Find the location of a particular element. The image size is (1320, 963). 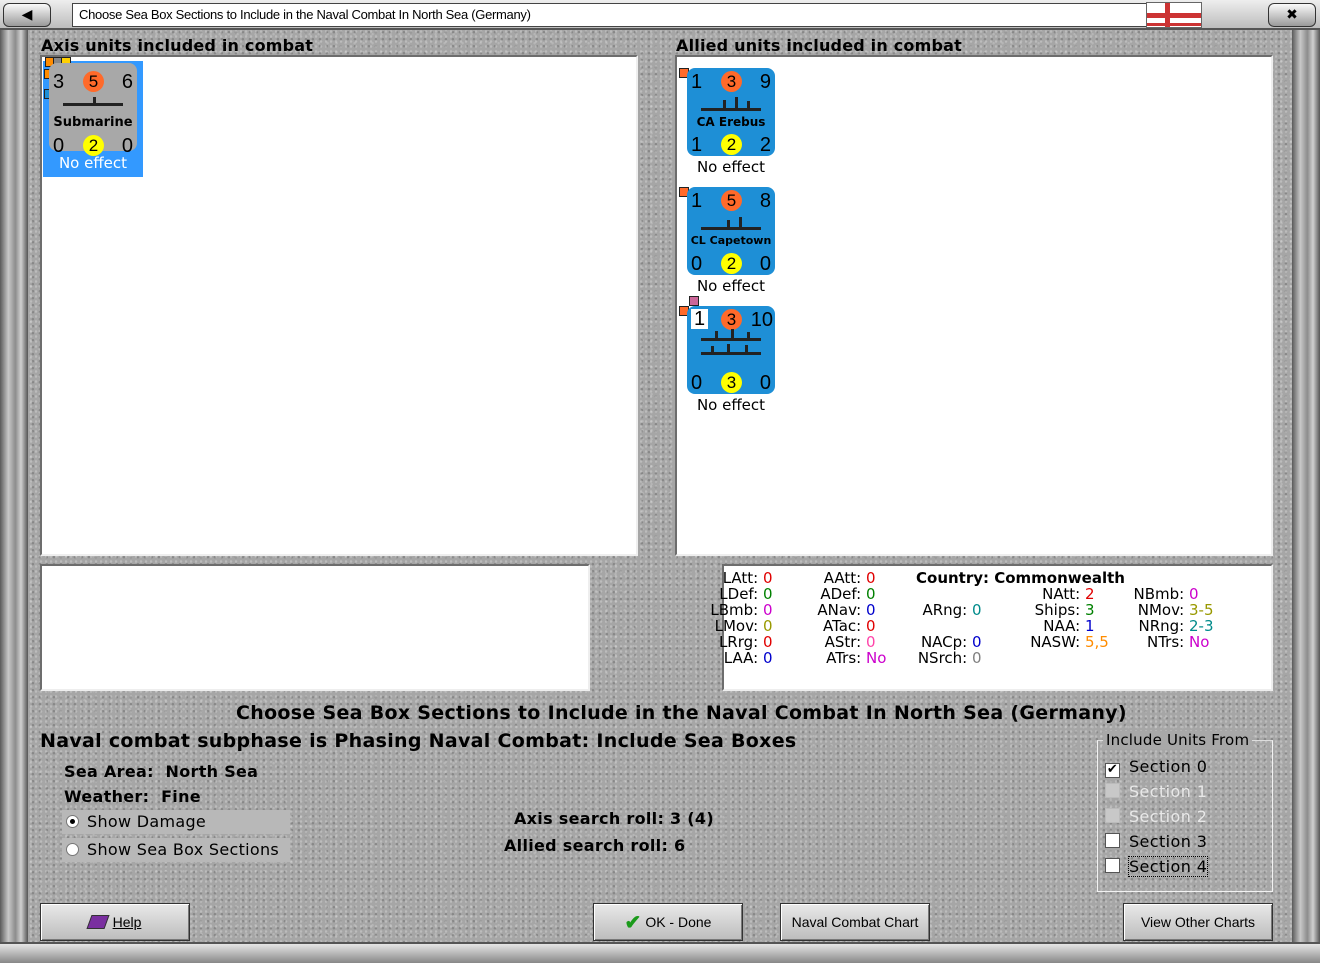

stat-label: NTrs: is located at coordinates (1166, 642).